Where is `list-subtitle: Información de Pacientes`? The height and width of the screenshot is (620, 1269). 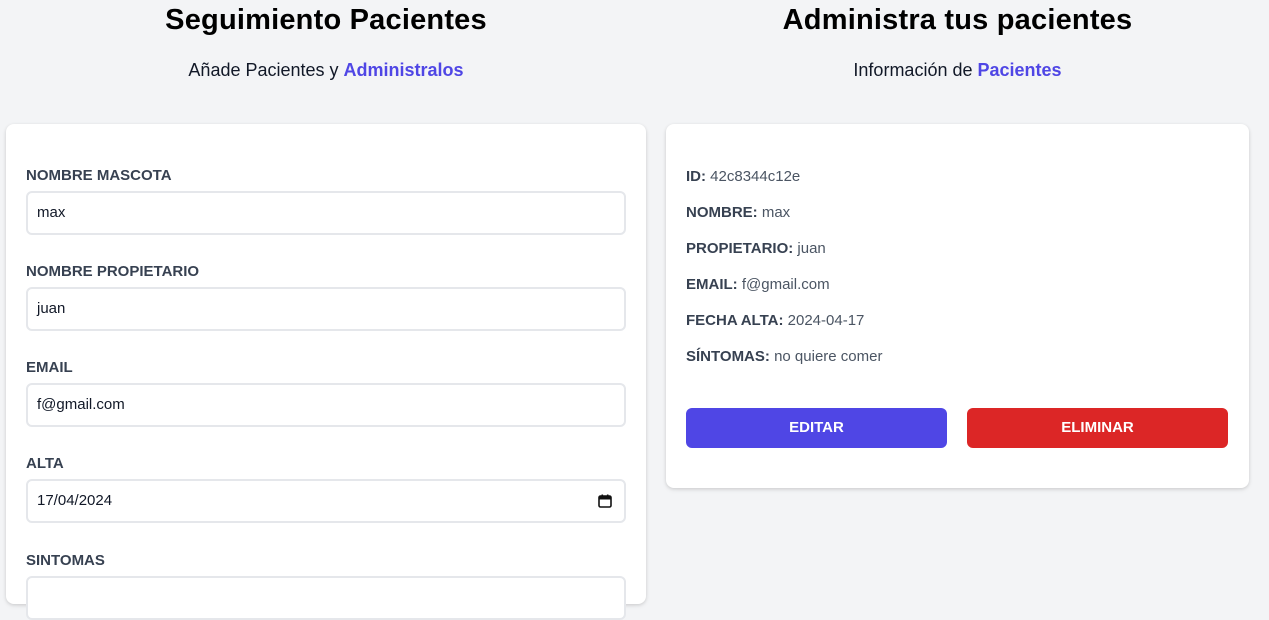 list-subtitle: Información de Pacientes is located at coordinates (957, 70).